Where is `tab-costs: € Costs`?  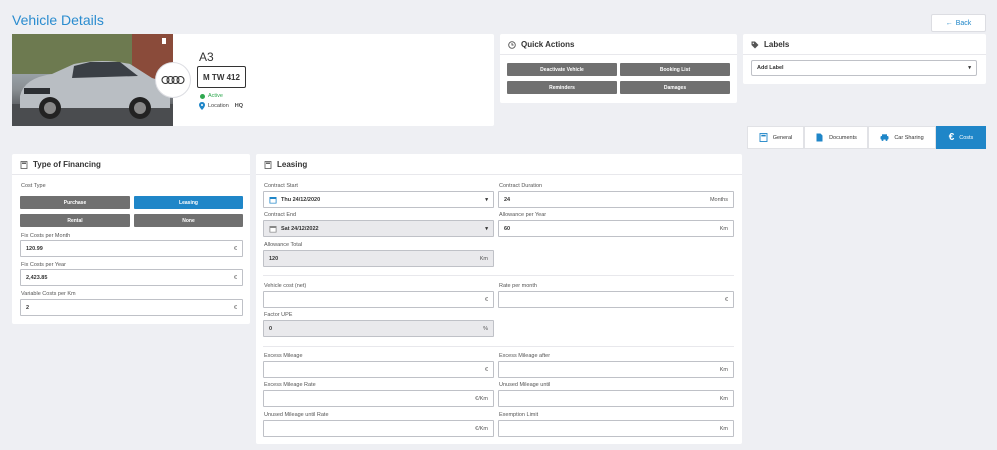
tab-costs: € Costs is located at coordinates (961, 137).